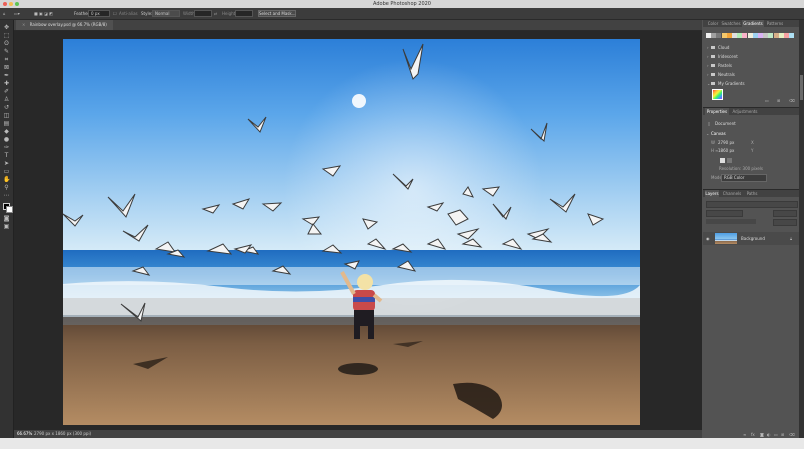 This screenshot has width=804, height=449. What do you see at coordinates (17, 4) in the screenshot?
I see `zoom-window-button` at bounding box center [17, 4].